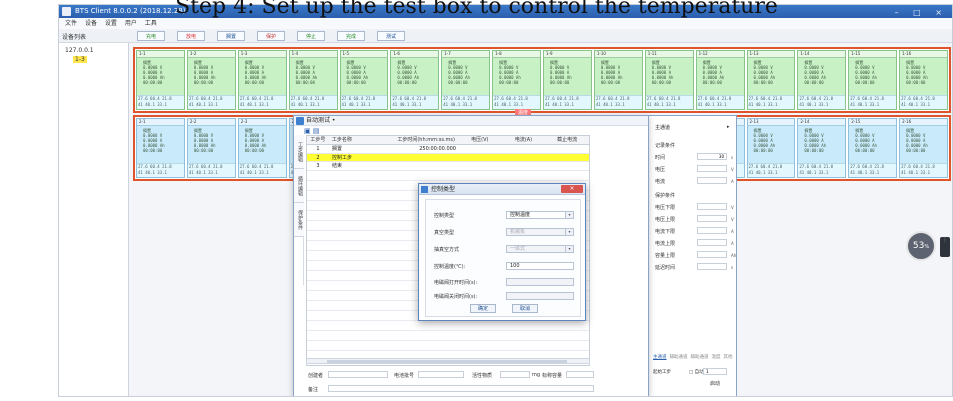  What do you see at coordinates (358, 374) in the screenshot?
I see `creator-input` at bounding box center [358, 374].